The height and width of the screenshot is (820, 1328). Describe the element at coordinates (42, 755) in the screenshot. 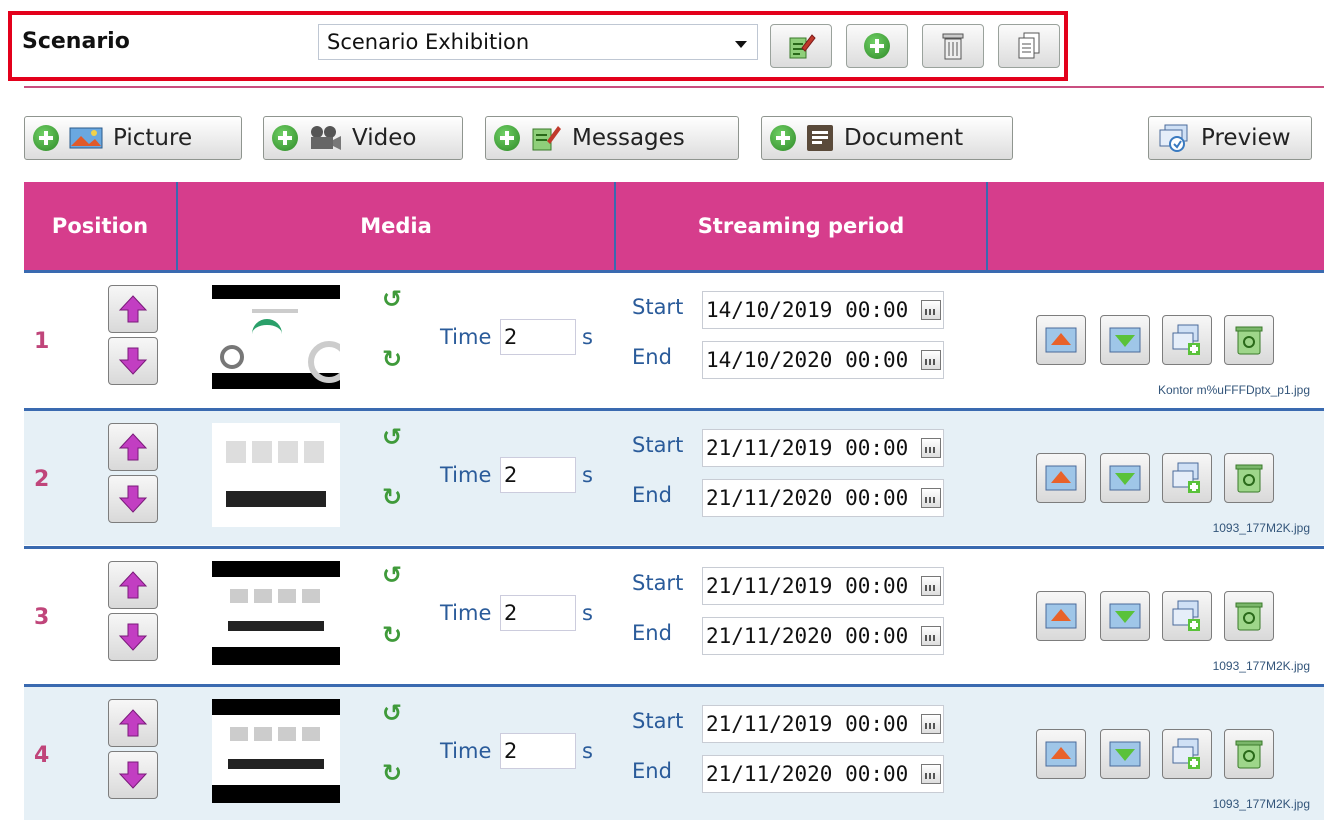

I see `position-number: 4` at that location.